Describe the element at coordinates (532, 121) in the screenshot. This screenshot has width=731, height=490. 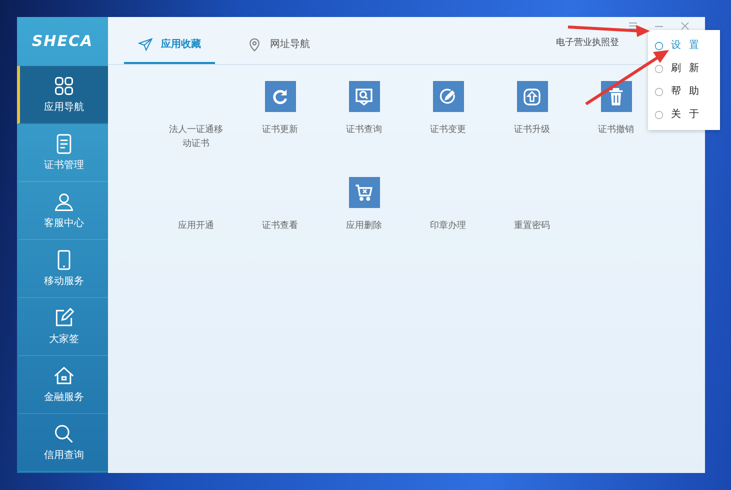
I see `app-item: 证书升级` at that location.